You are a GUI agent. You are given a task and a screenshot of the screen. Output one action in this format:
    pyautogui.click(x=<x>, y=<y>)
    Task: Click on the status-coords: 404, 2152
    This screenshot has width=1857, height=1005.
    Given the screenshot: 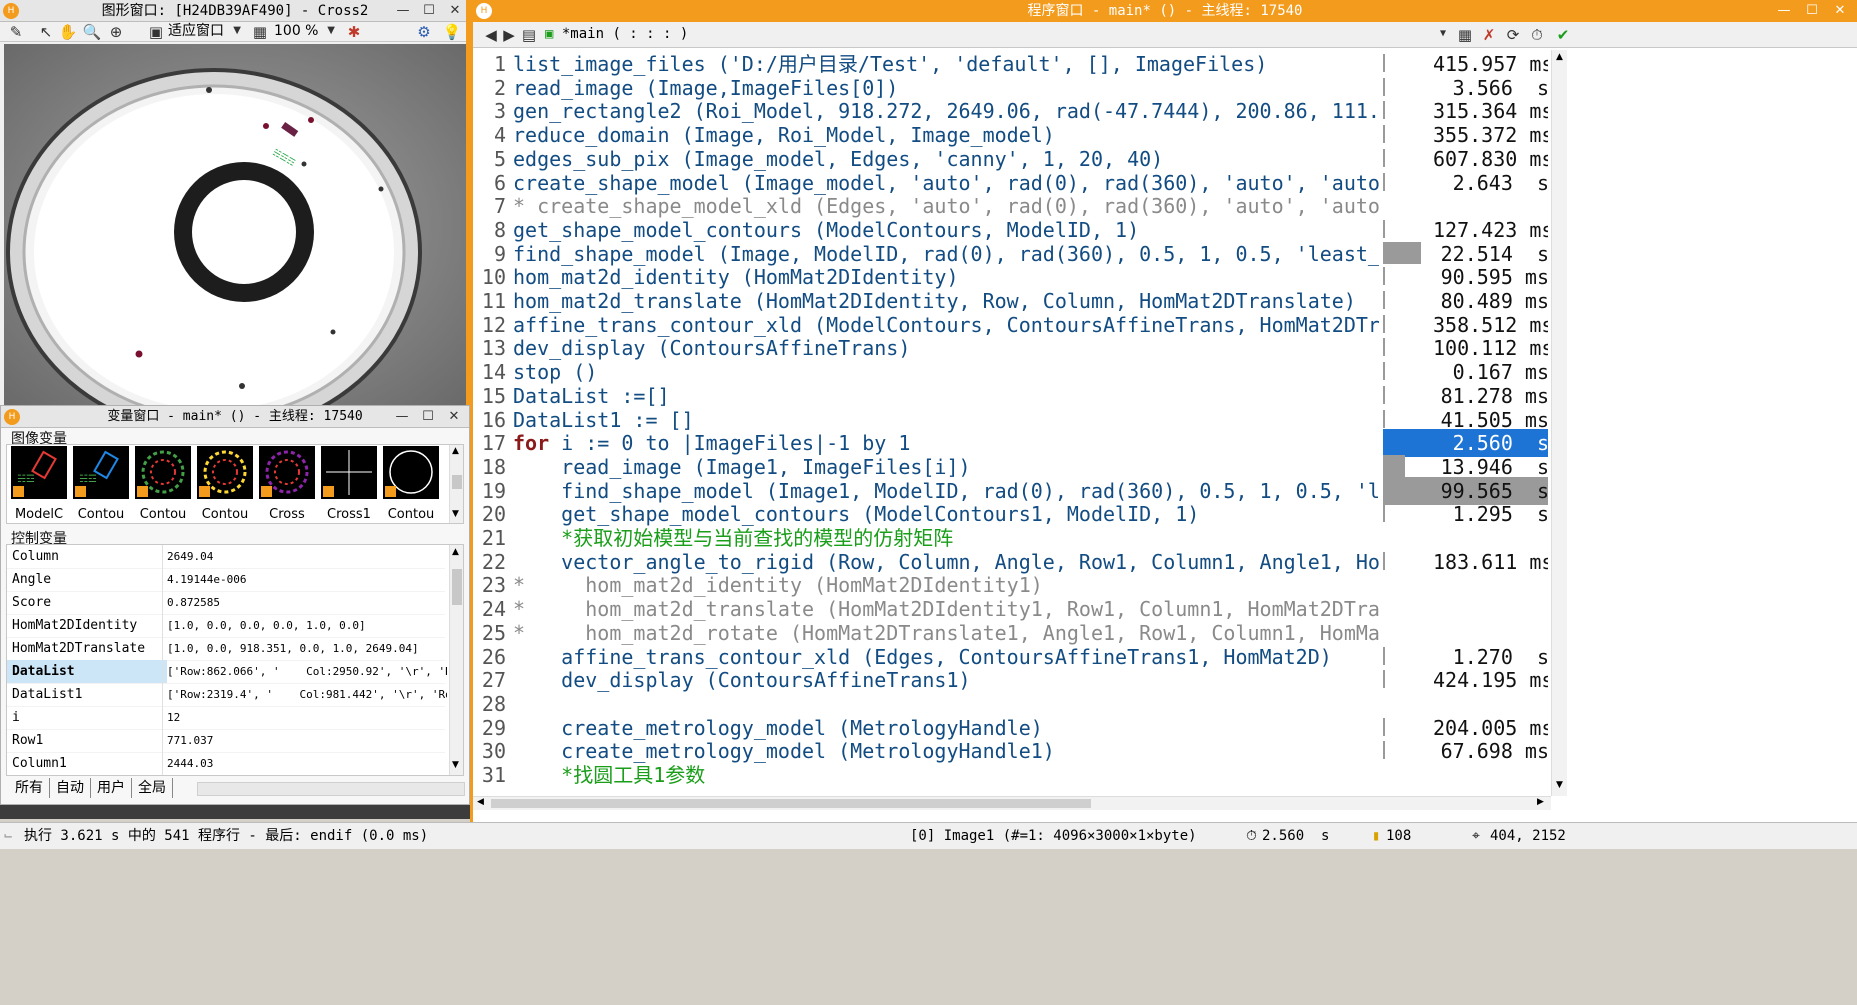 What is the action you would take?
    pyautogui.click(x=1528, y=836)
    